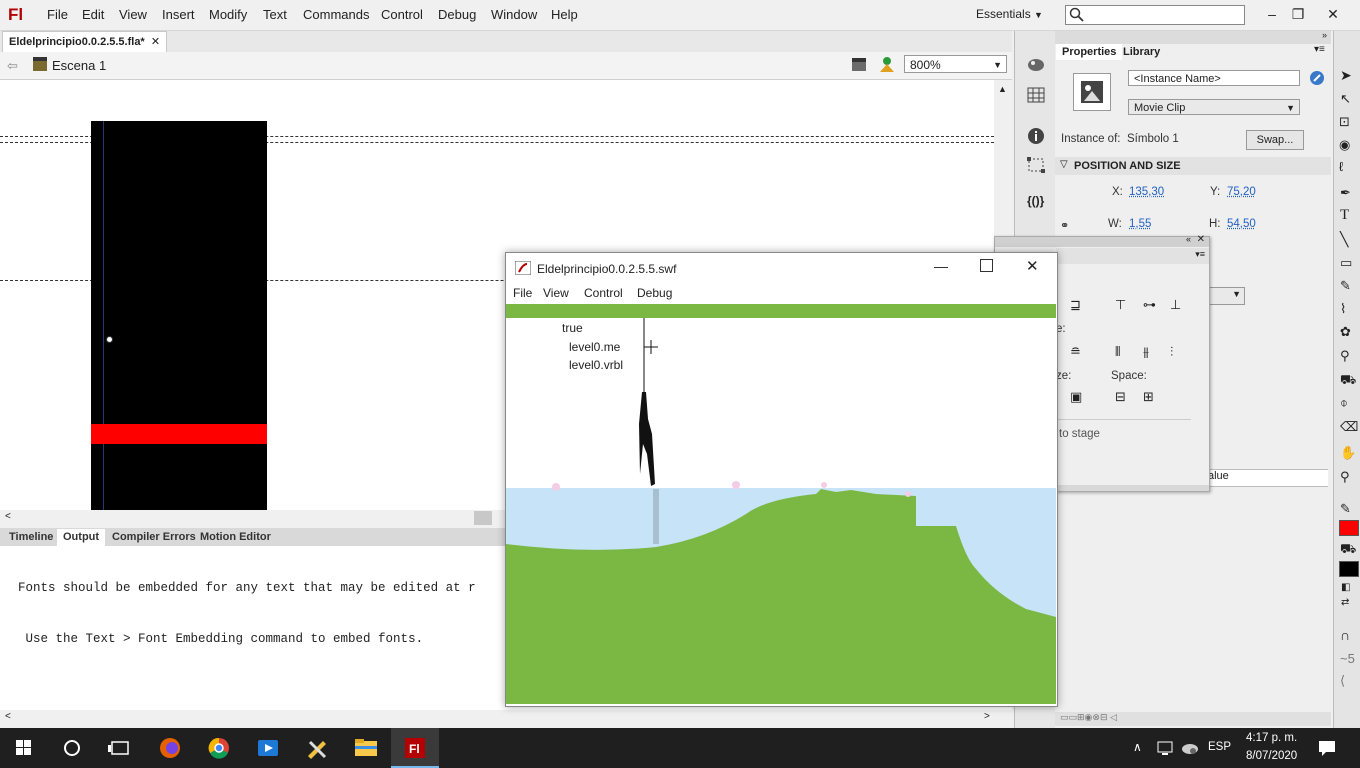 The height and width of the screenshot is (768, 1360). Describe the element at coordinates (336, 14) in the screenshot. I see `menu-commands: Commands` at that location.